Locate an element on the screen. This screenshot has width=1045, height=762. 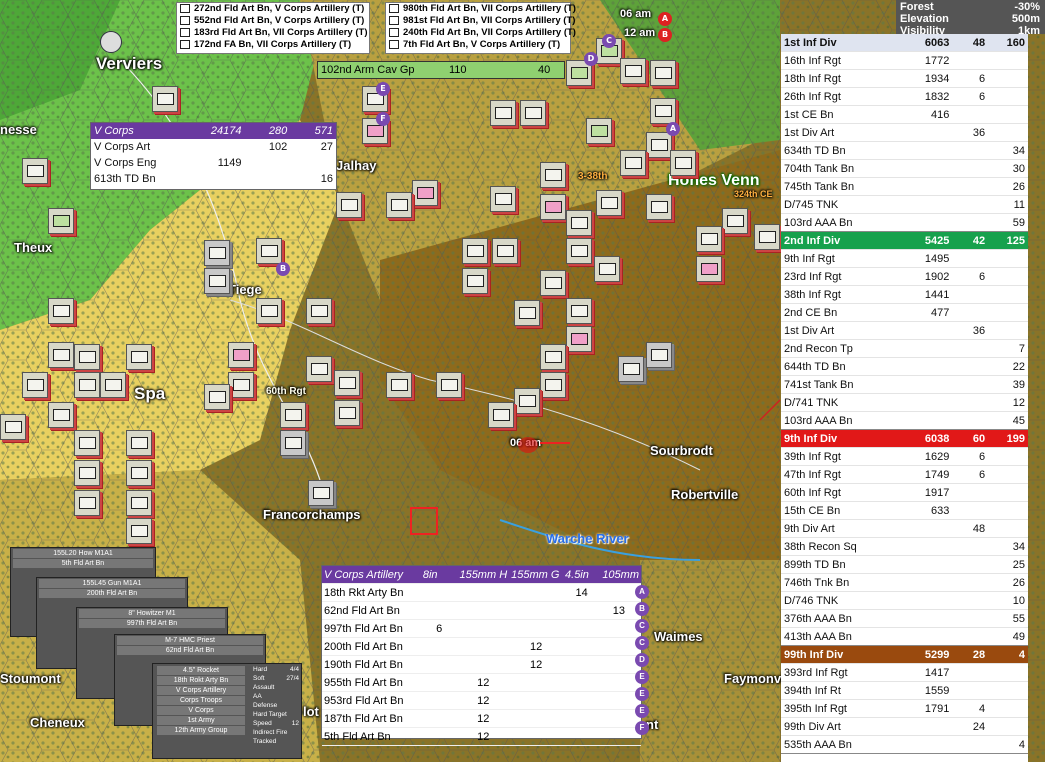
artillery-row: 187th Fld Art Bn 12 is located at coordinates (481, 718).